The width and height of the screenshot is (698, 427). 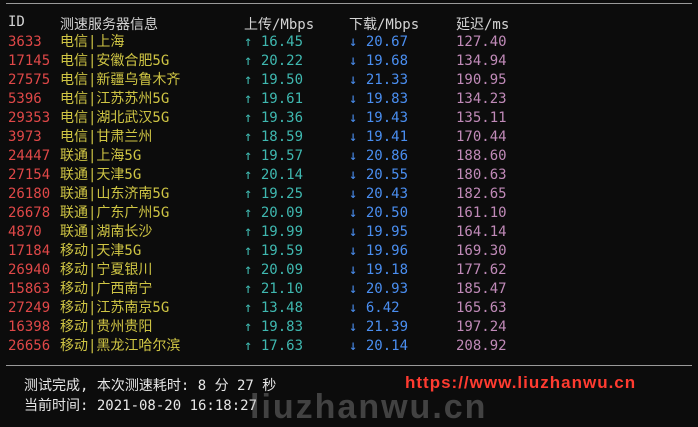 I want to click on row-latency: 165.63, so click(x=481, y=308).